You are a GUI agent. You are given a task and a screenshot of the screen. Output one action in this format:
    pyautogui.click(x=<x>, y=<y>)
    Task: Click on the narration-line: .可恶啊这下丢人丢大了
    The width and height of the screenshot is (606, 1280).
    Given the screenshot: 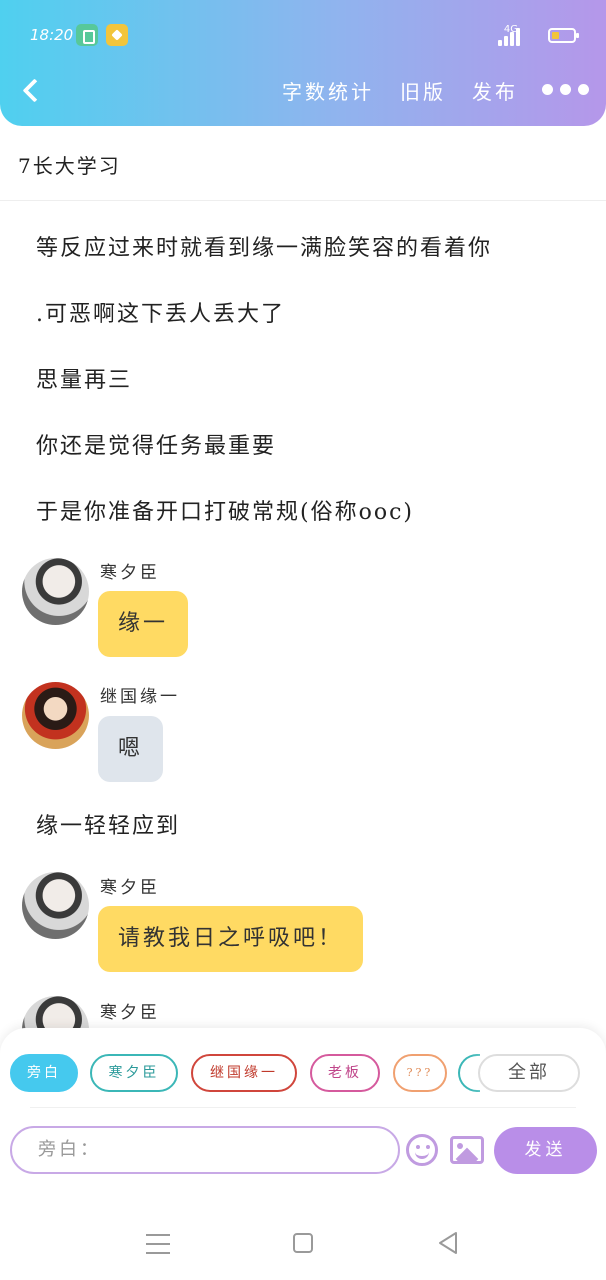 What is the action you would take?
    pyautogui.click(x=160, y=312)
    